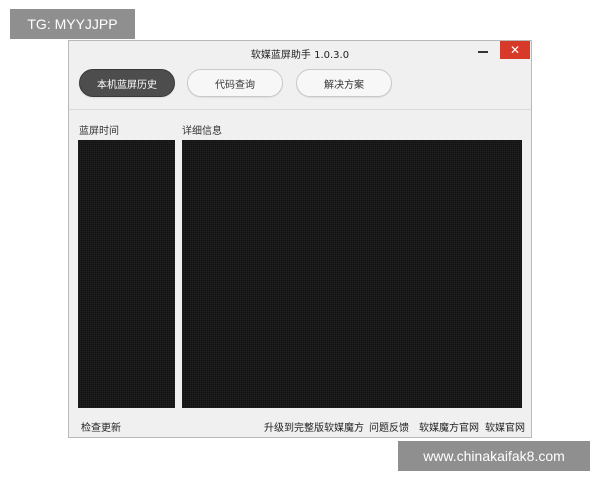 The height and width of the screenshot is (480, 600). Describe the element at coordinates (494, 456) in the screenshot. I see `watermark-bottom: www.chinakaifak8.com` at that location.